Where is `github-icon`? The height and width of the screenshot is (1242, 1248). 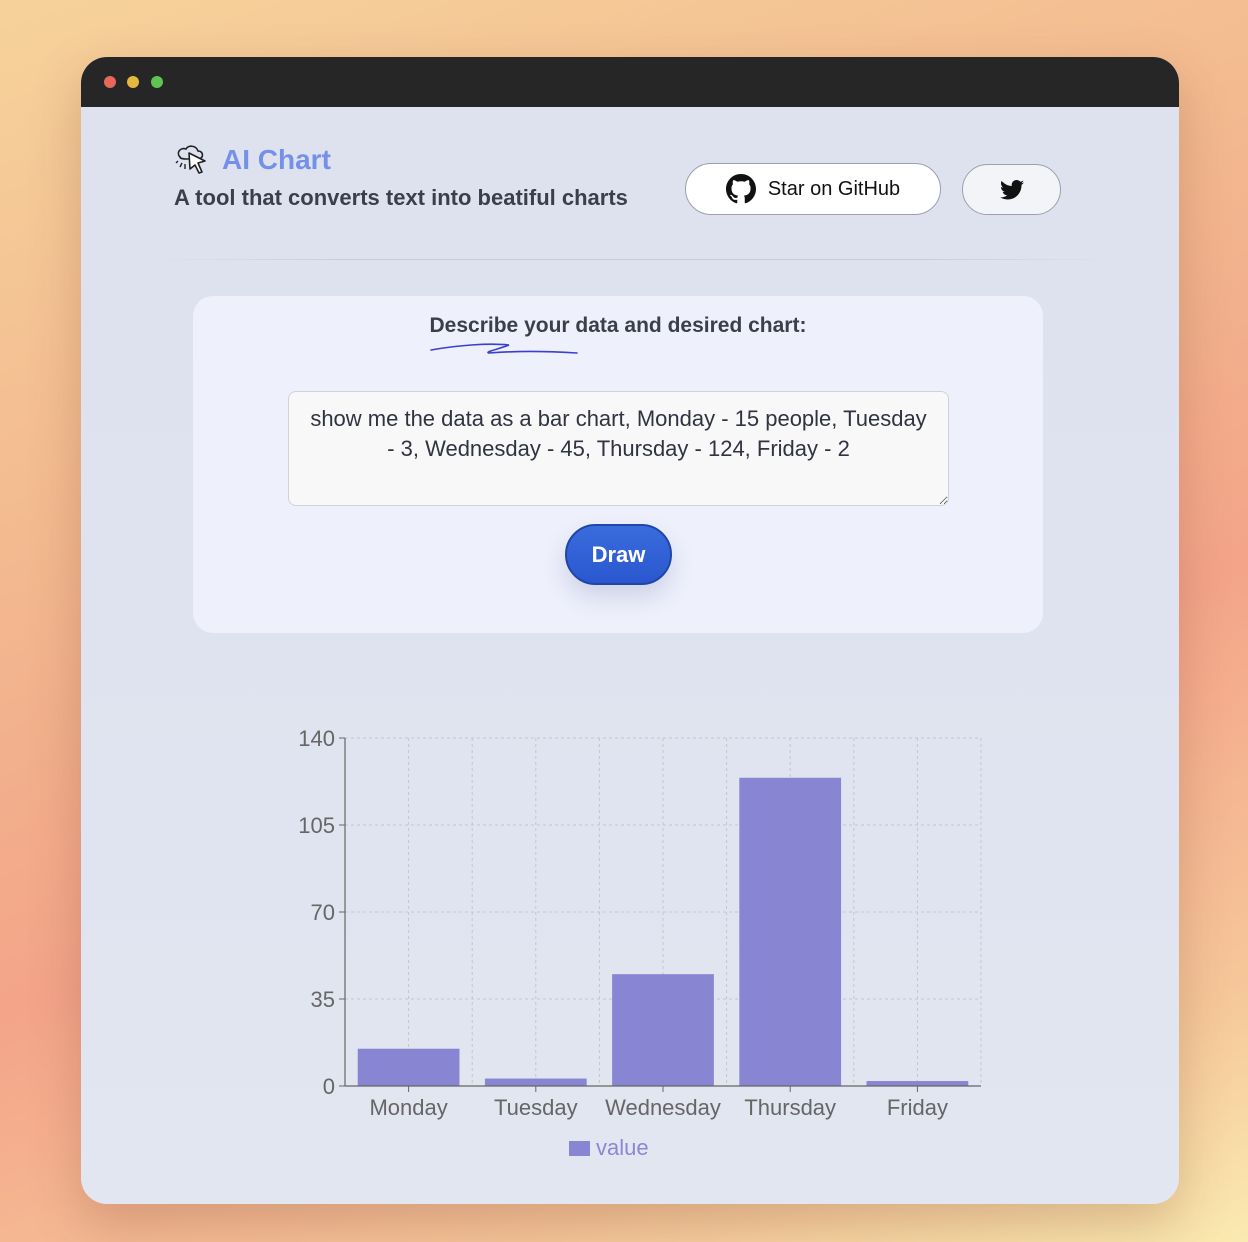 github-icon is located at coordinates (740, 189).